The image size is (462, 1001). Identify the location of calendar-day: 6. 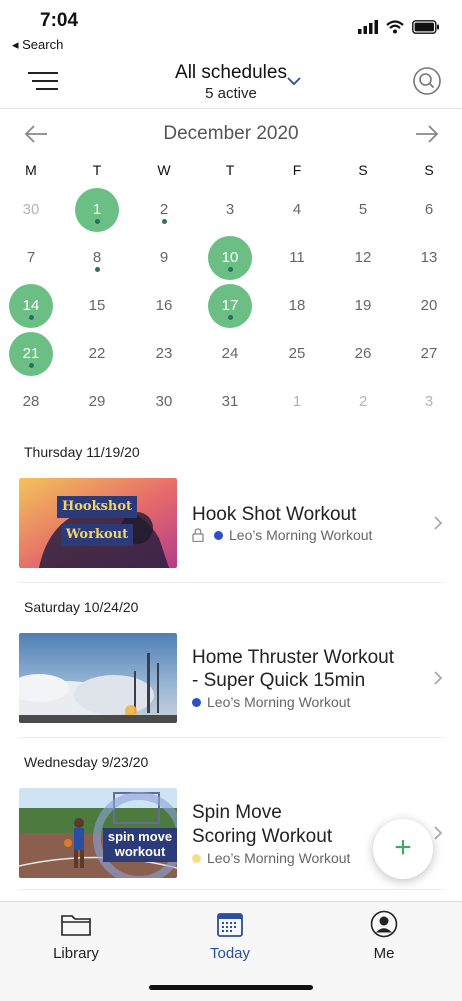
(429, 210).